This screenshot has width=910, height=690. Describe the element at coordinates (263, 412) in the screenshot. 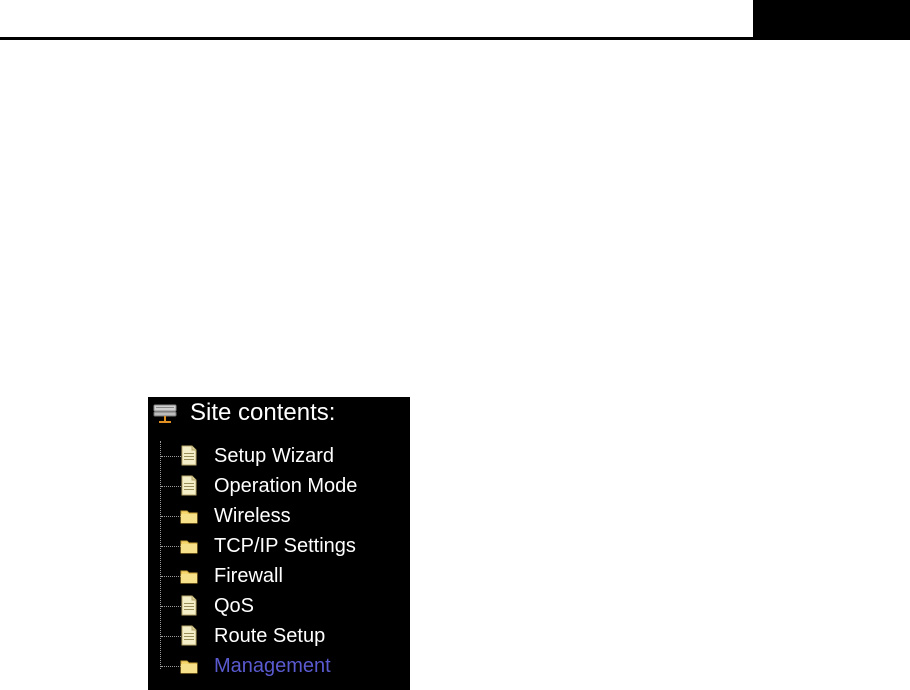

I see `site-contents-title: Site contents:` at that location.